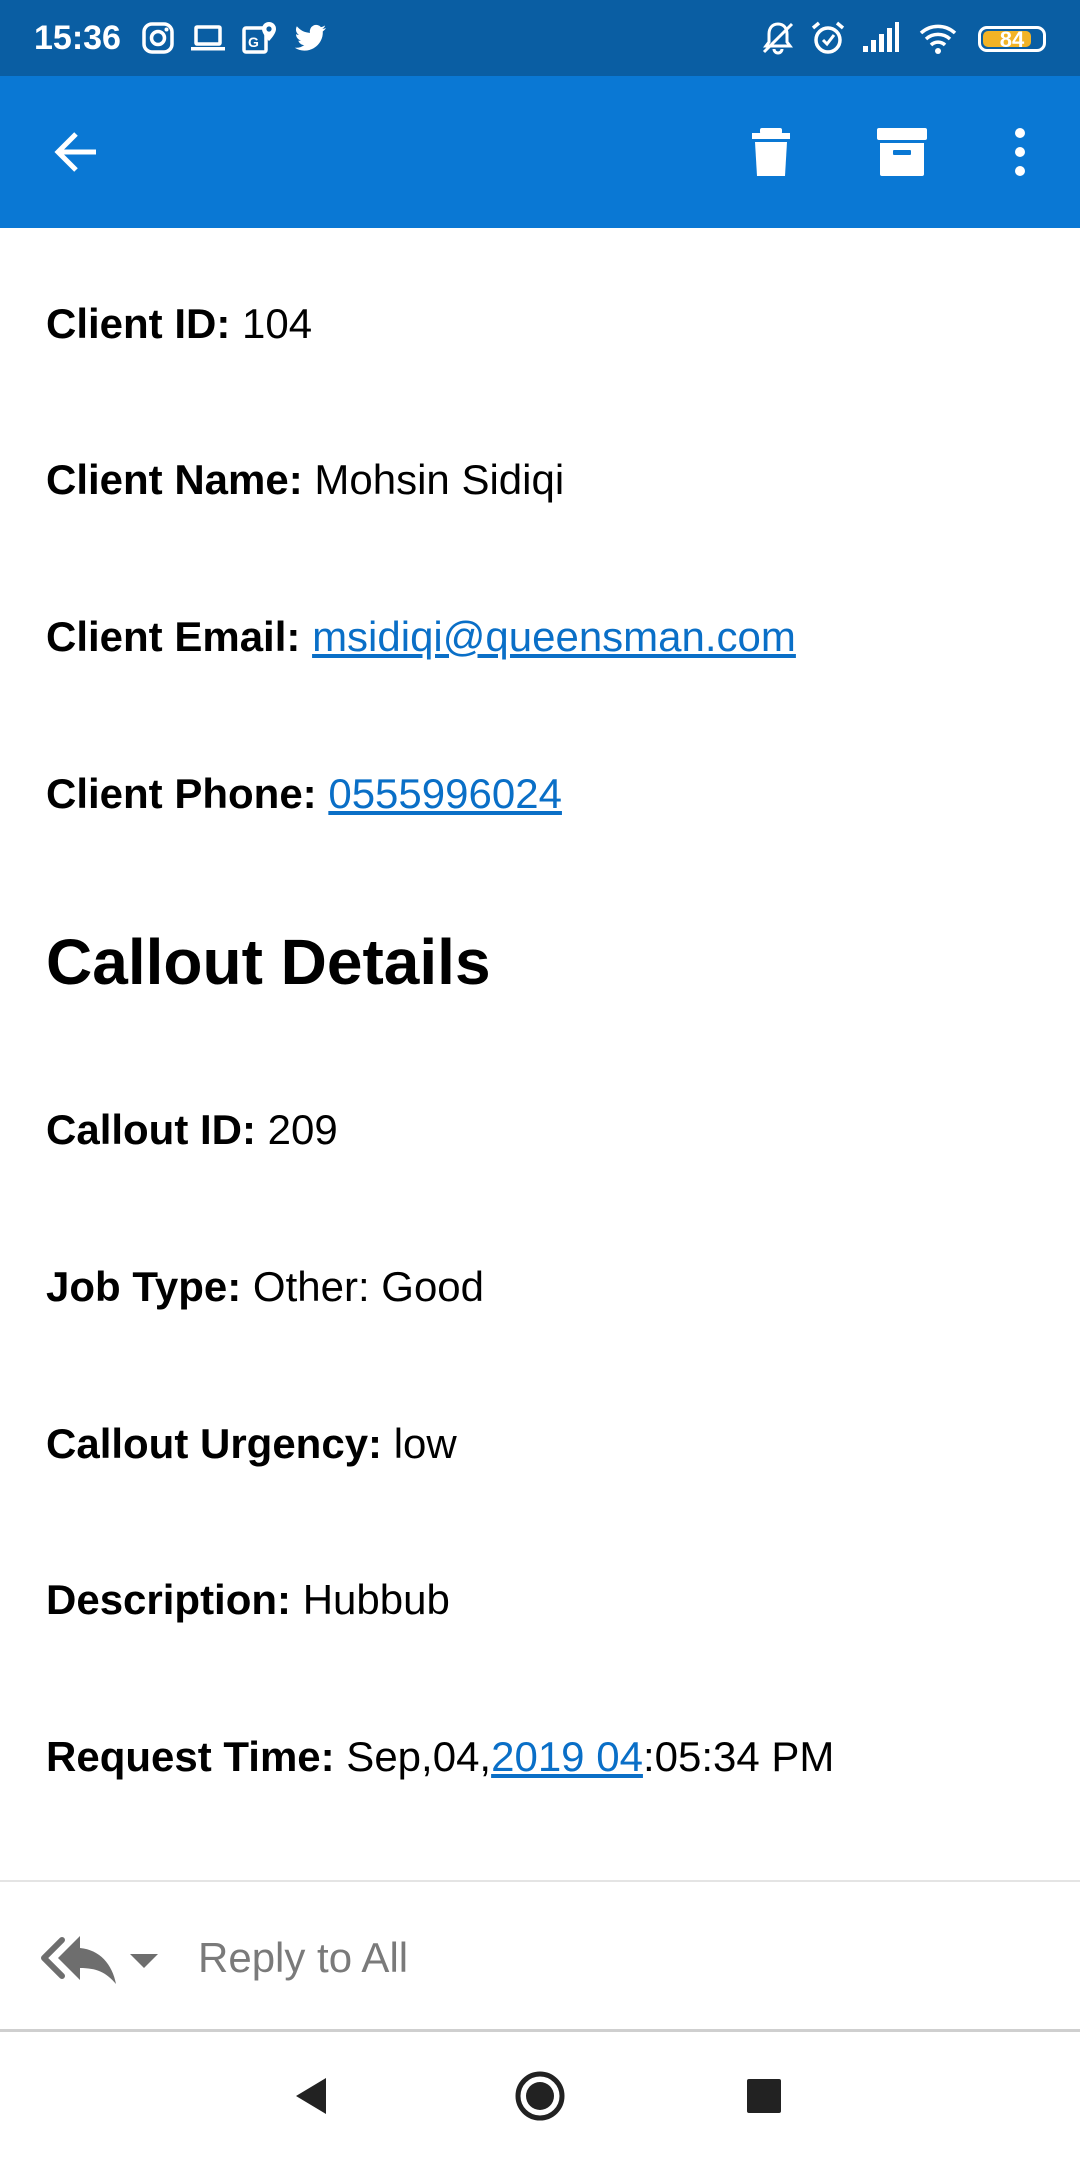 Image resolution: width=1080 pixels, height=2160 pixels. I want to click on reply-all-icon, so click(80, 1958).